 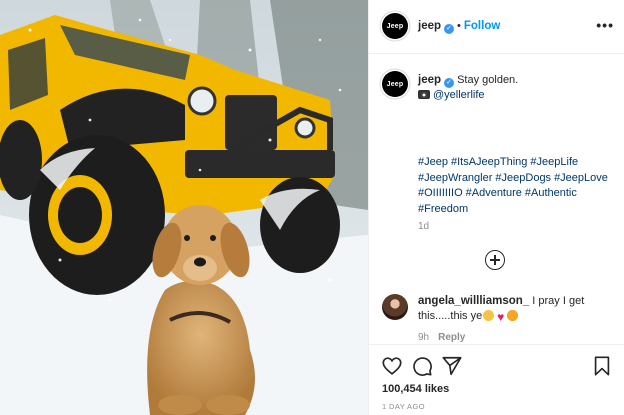 What do you see at coordinates (496, 379) in the screenshot?
I see `action-bar: 100,454 likes 1 DAY AGO` at bounding box center [496, 379].